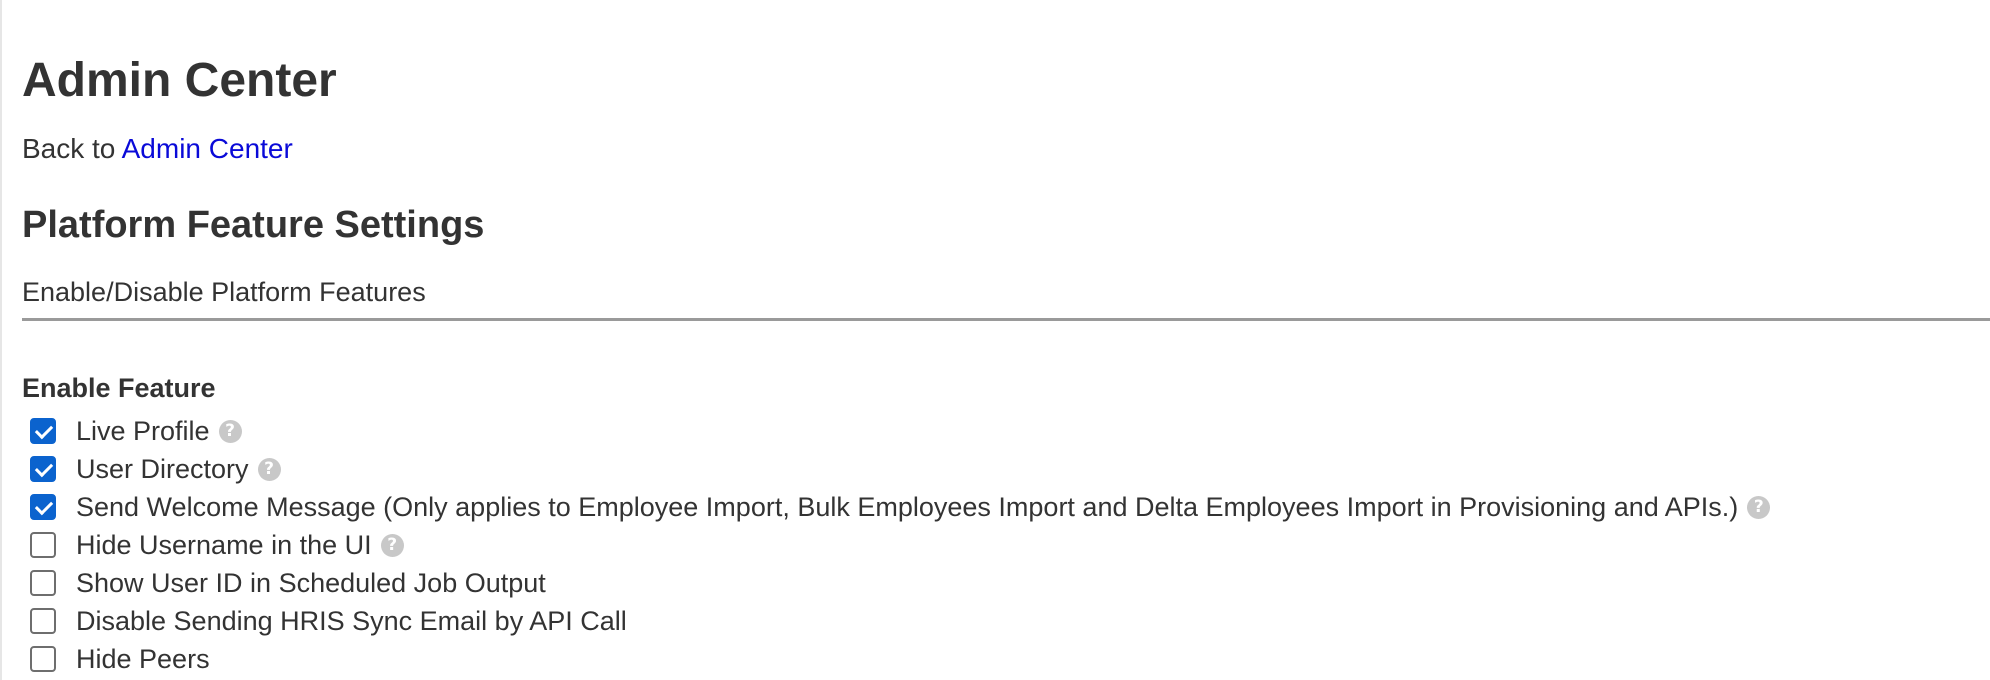  I want to click on enable-feature-label: Enable Feature, so click(119, 388).